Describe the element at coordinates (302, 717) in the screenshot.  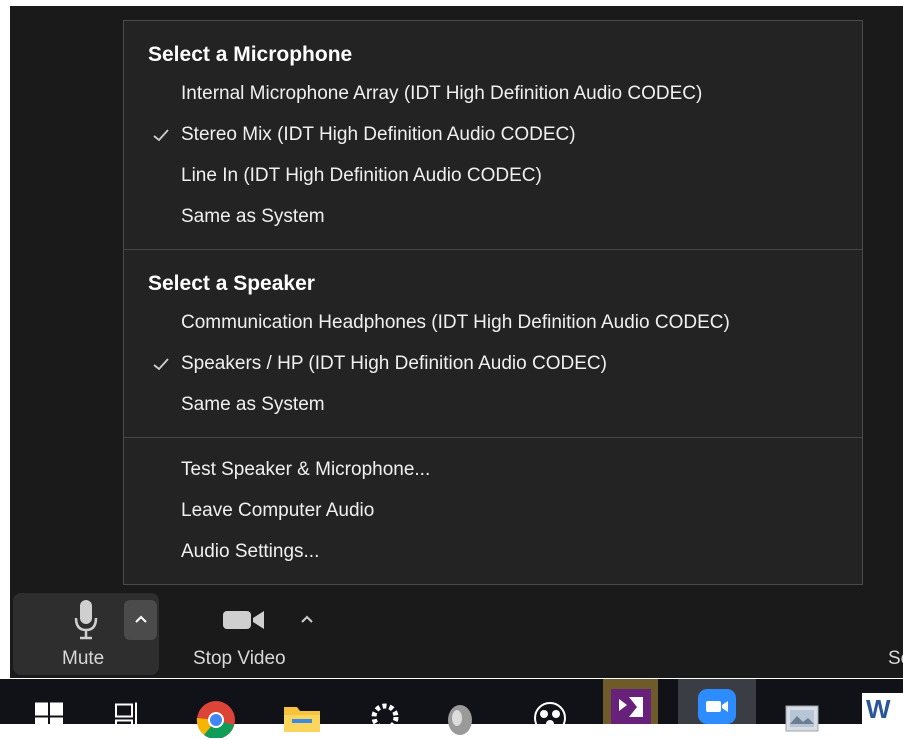
I see `file-explorer-icon` at that location.